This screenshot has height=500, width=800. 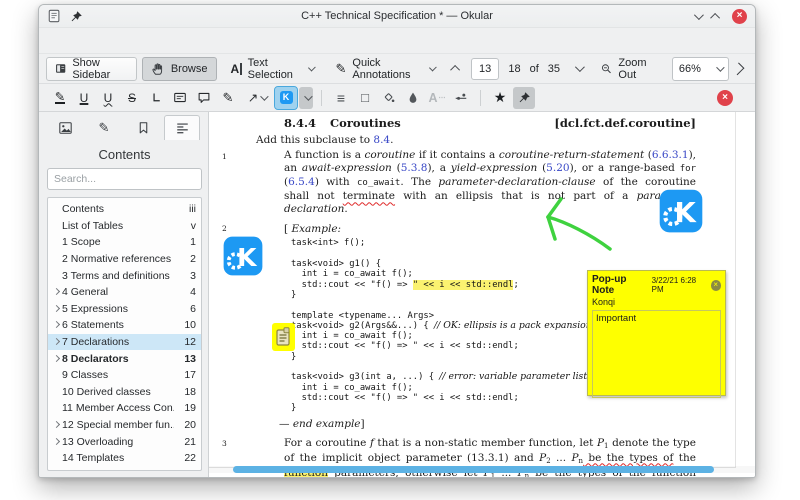 I want to click on browse-button: Browse, so click(x=179, y=68).